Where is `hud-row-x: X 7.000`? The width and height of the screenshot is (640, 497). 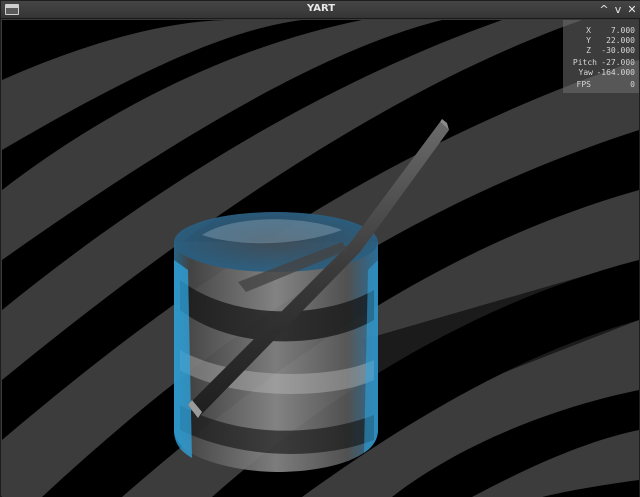 hud-row-x: X 7.000 is located at coordinates (601, 31).